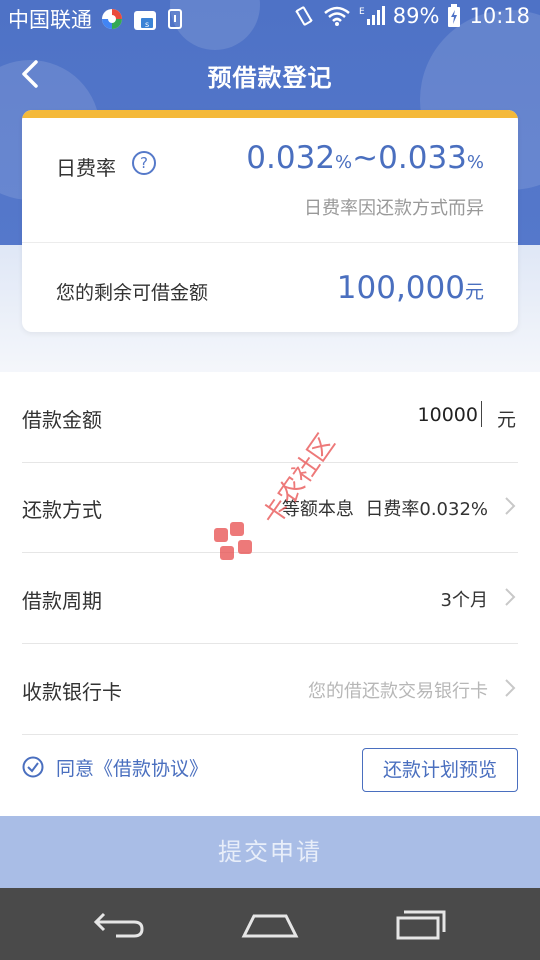 The width and height of the screenshot is (540, 960). What do you see at coordinates (50, 20) in the screenshot?
I see `carrier-name: 中国联通` at bounding box center [50, 20].